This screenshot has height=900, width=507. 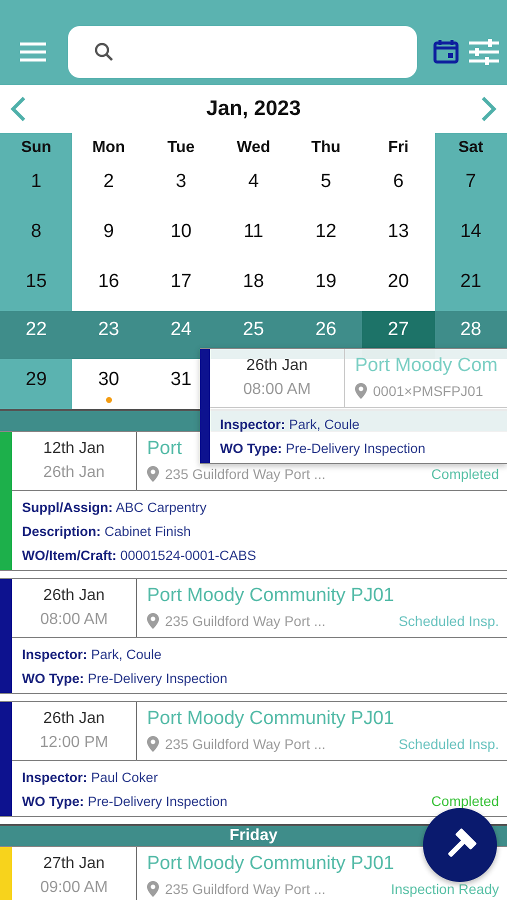 What do you see at coordinates (74, 743) in the screenshot?
I see `card-time: 12:00 PM` at bounding box center [74, 743].